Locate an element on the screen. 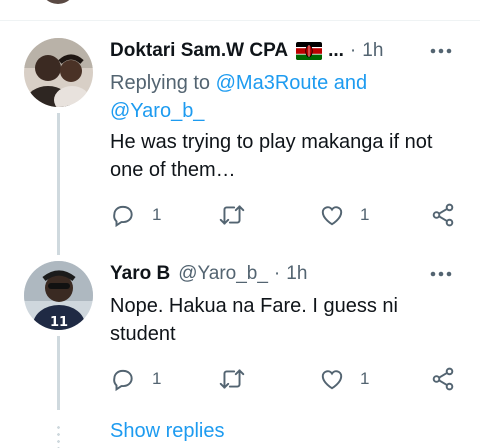  divider is located at coordinates (240, 20).